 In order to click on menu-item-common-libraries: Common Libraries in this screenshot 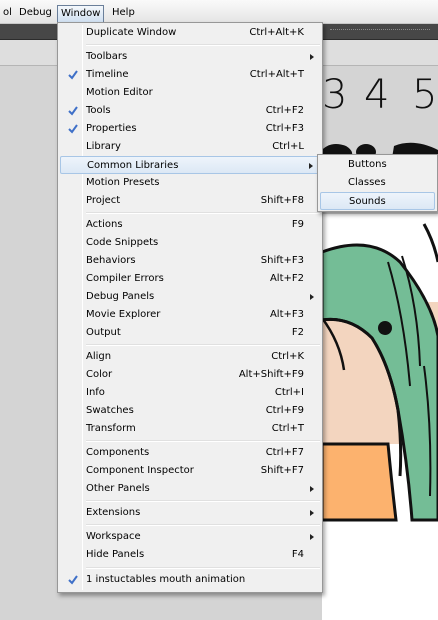, I will do `click(190, 165)`.